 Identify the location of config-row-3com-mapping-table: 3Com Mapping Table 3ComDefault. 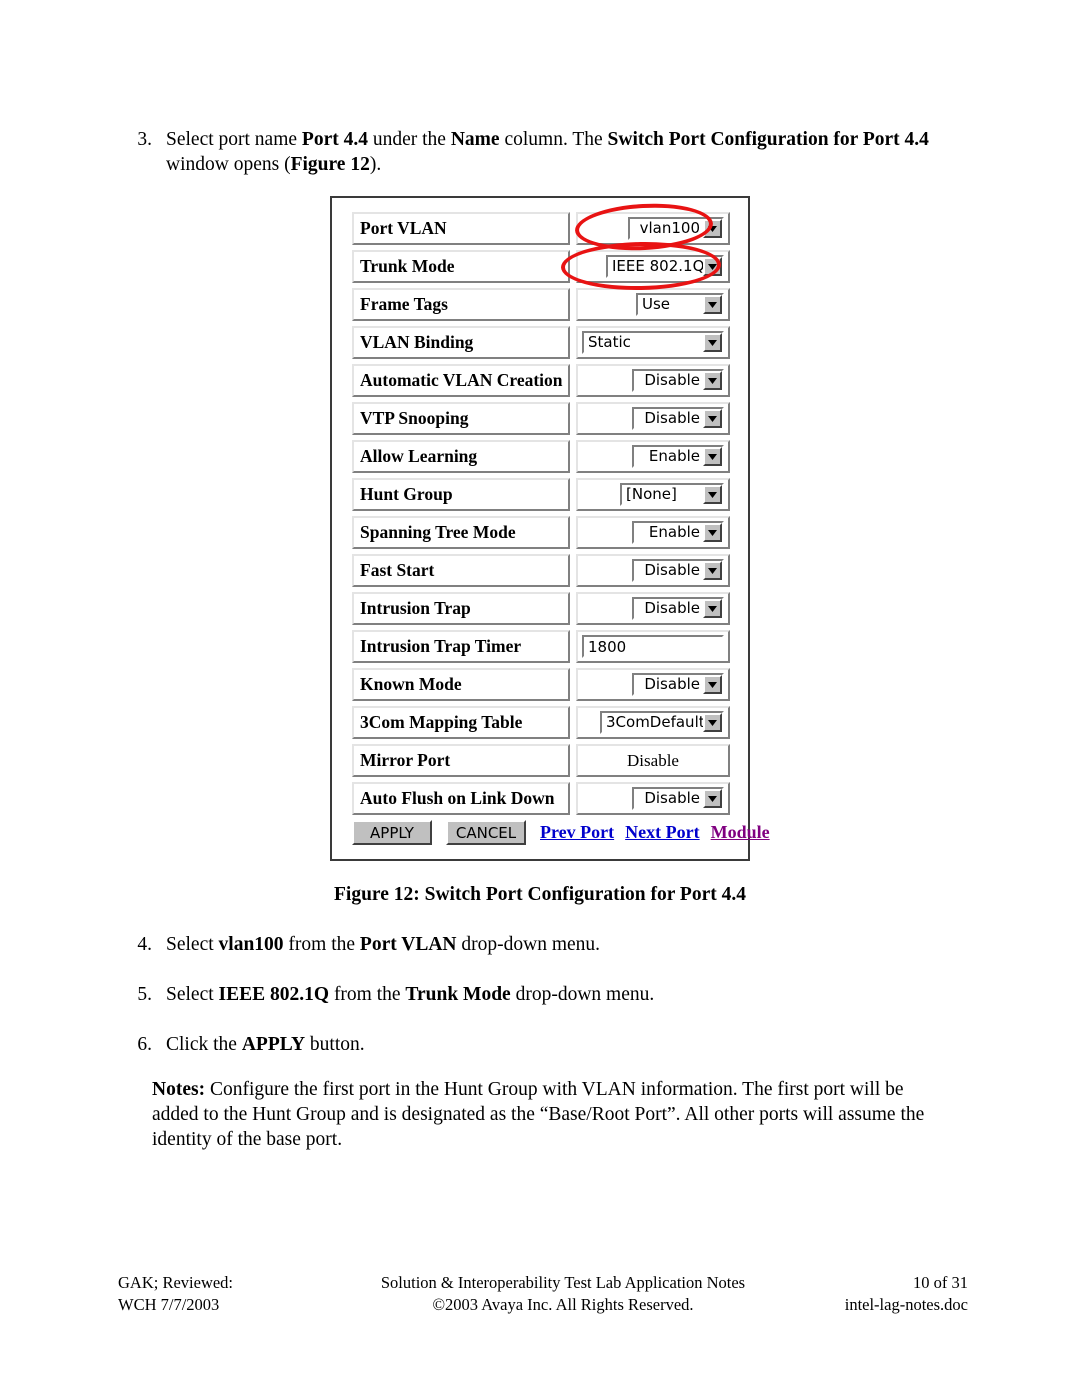
(541, 722).